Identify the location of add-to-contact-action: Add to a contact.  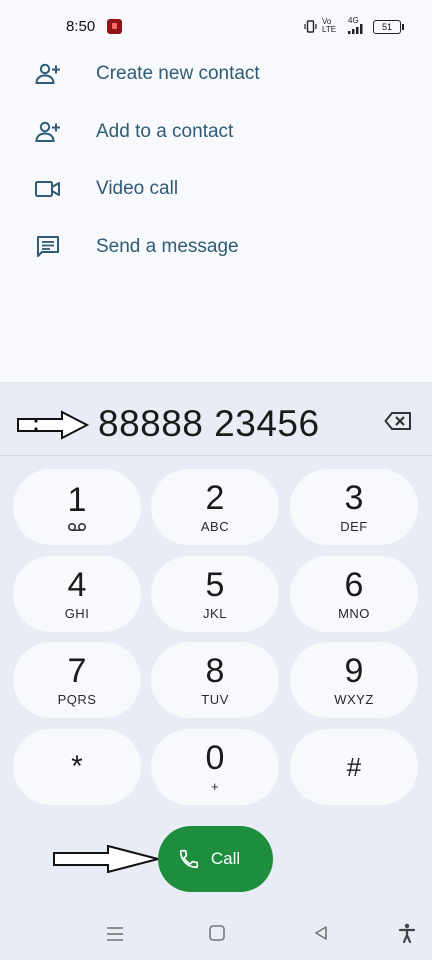
(216, 132).